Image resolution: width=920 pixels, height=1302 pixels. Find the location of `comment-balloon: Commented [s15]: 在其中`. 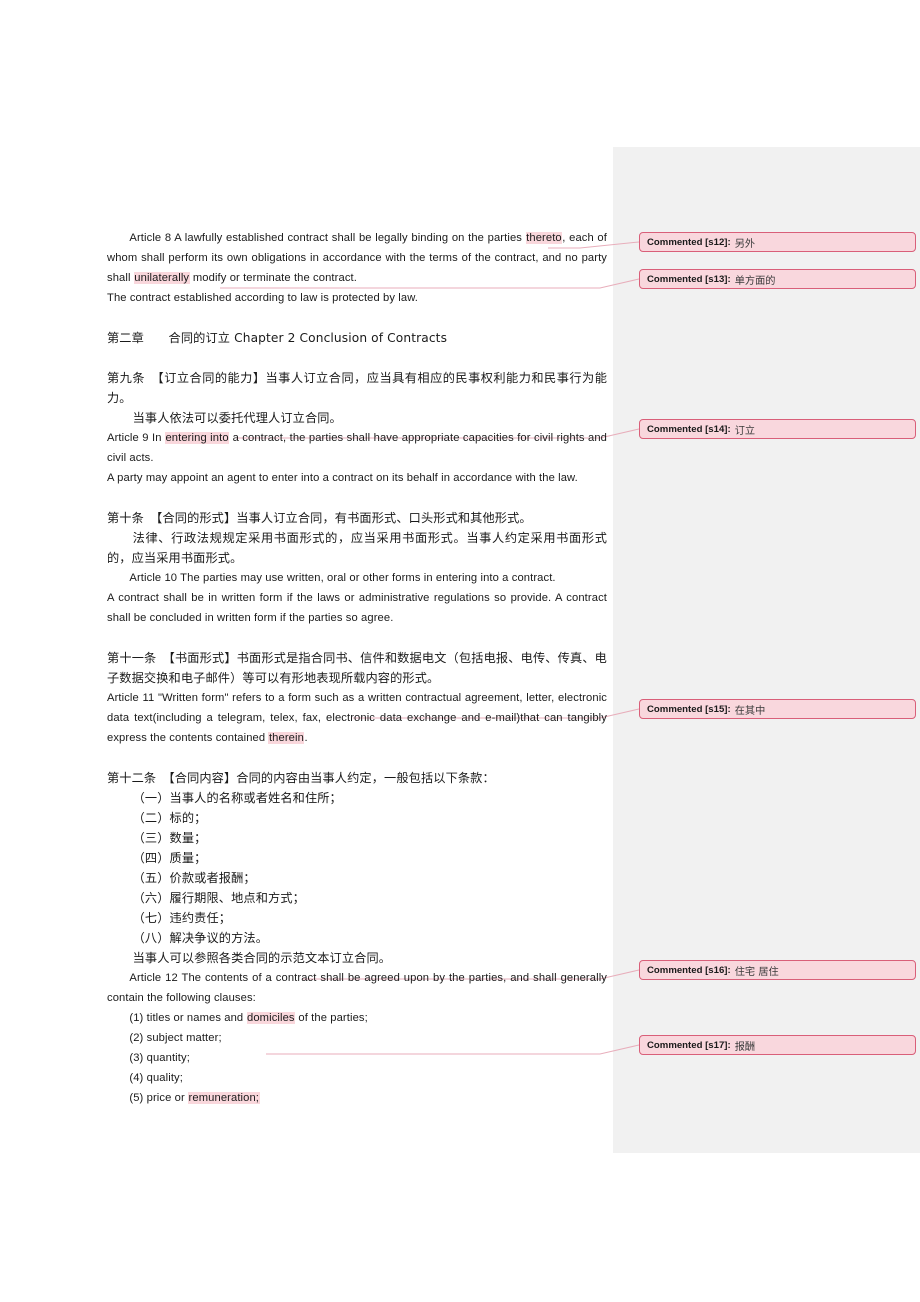

comment-balloon: Commented [s15]: 在其中 is located at coordinates (777, 709).